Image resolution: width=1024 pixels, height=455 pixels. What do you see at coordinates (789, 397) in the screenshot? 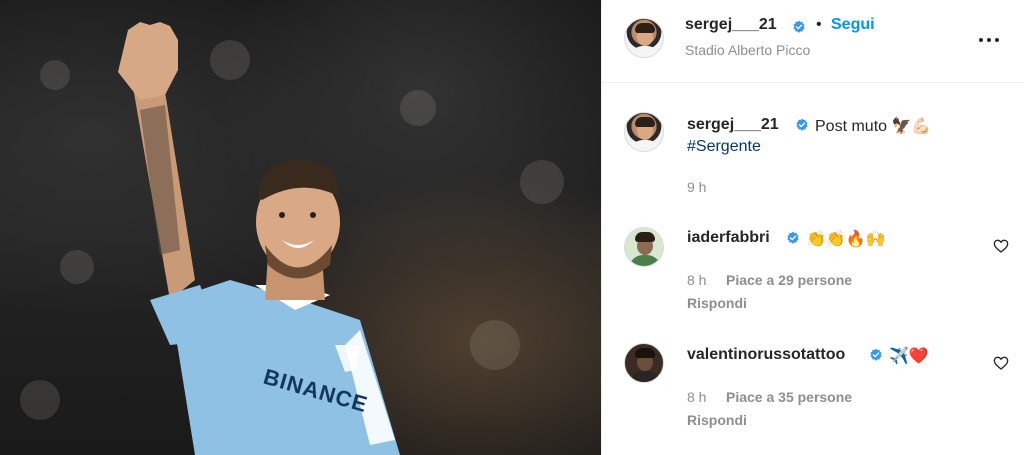
I see `comment-likes: Piace a 35 persone` at bounding box center [789, 397].